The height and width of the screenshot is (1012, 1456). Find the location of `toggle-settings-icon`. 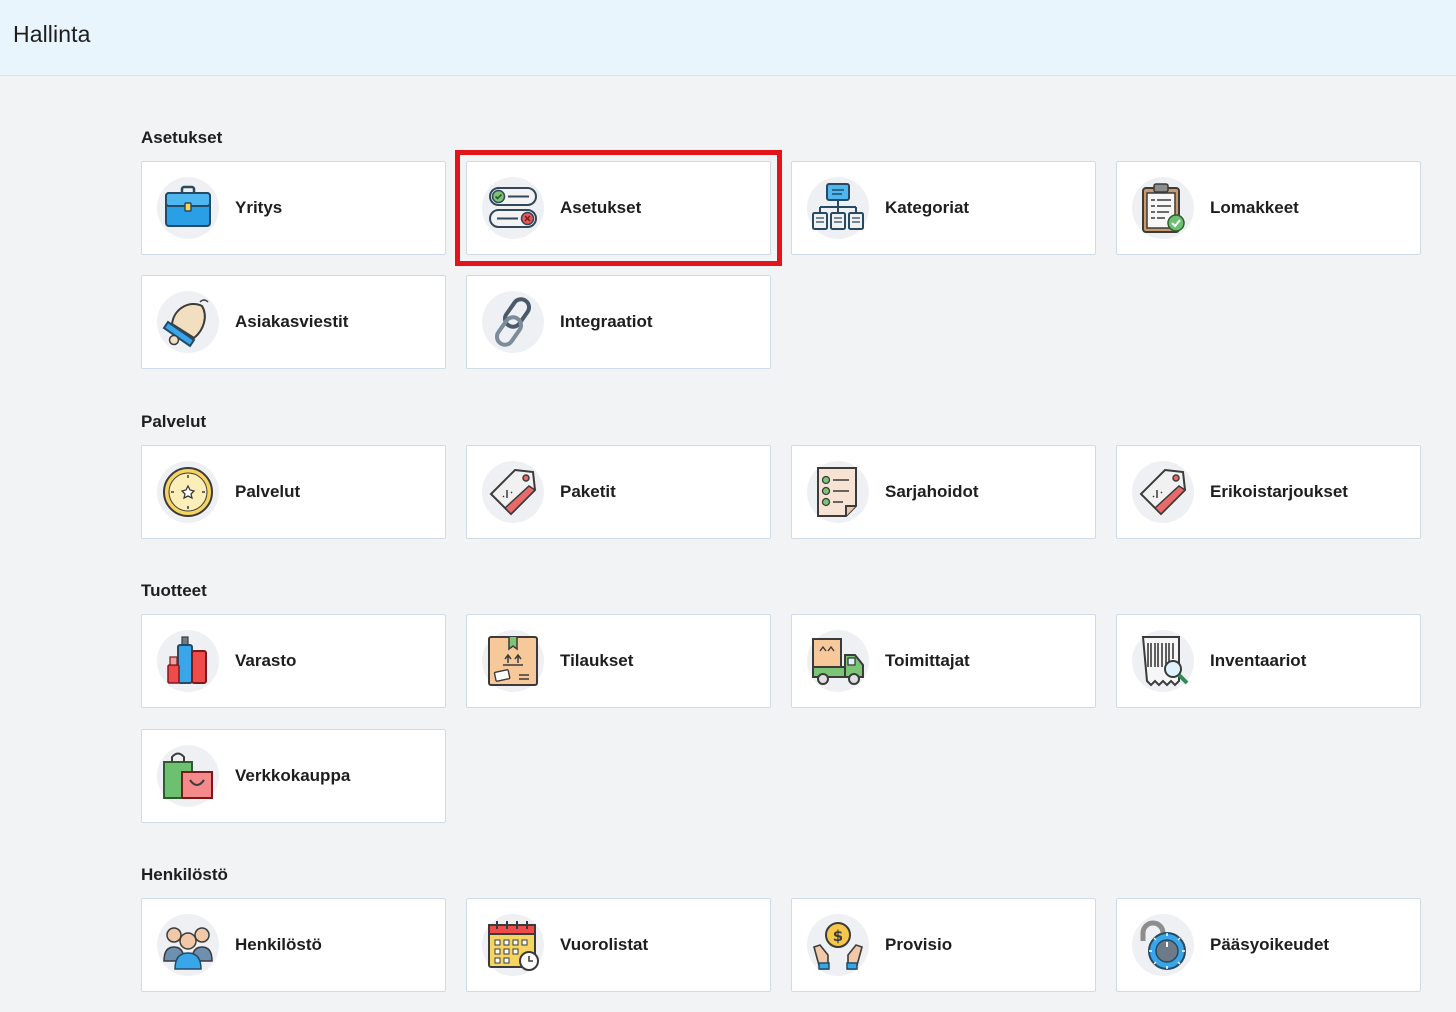

toggle-settings-icon is located at coordinates (513, 208).